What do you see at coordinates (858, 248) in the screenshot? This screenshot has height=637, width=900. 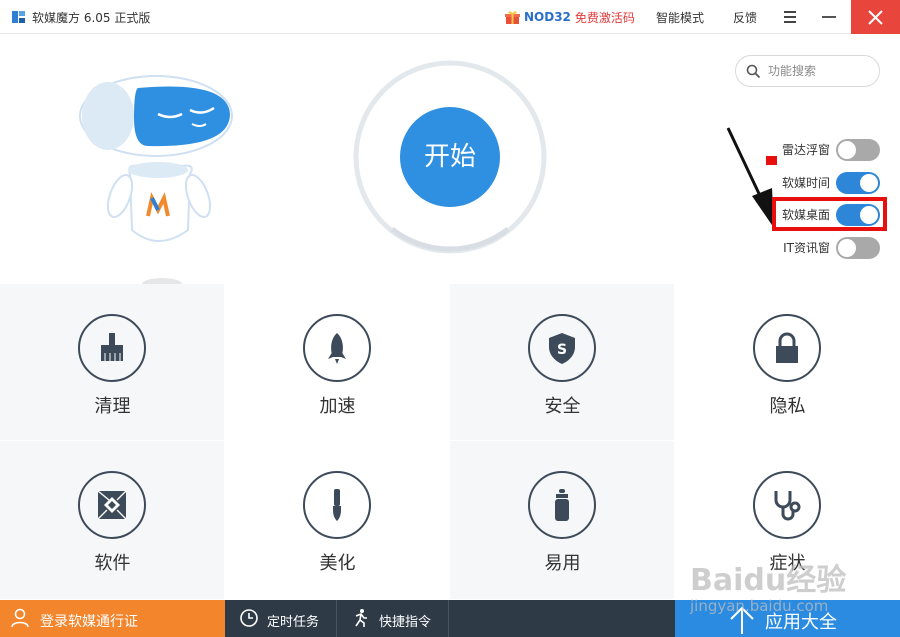 I see `it-news-switch` at bounding box center [858, 248].